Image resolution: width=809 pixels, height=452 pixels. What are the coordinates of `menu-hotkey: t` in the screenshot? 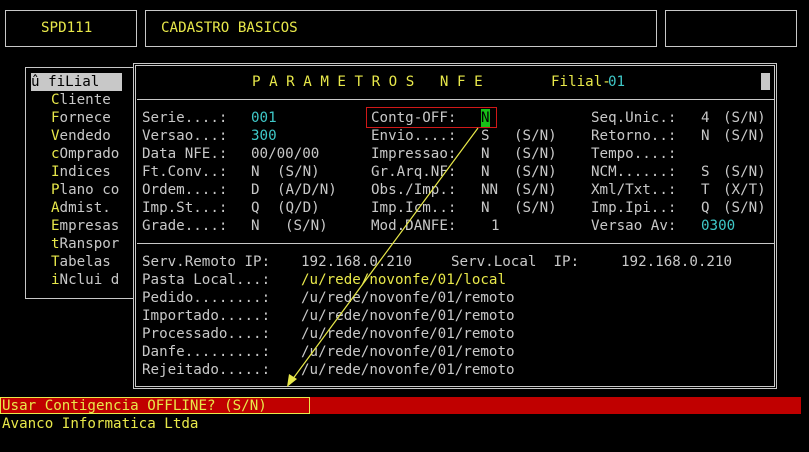 It's located at (55, 244).